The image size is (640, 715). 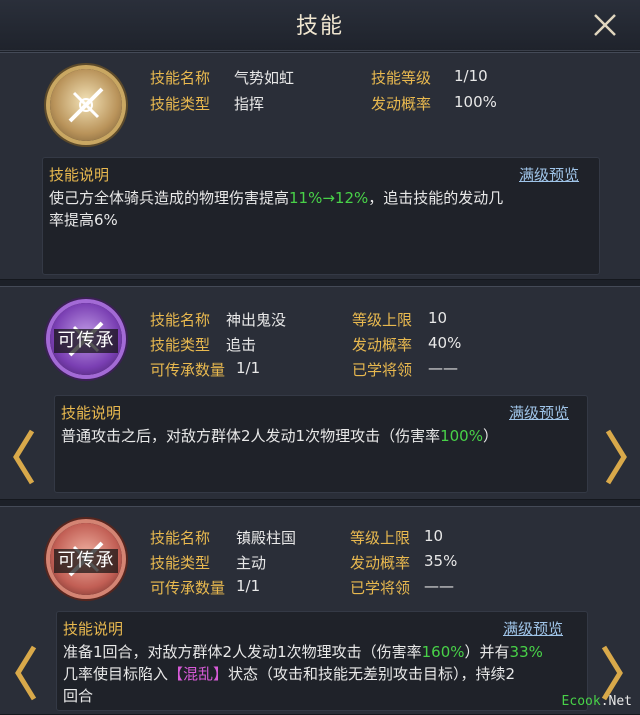 What do you see at coordinates (475, 102) in the screenshot?
I see `trigger-rate-value: 100%` at bounding box center [475, 102].